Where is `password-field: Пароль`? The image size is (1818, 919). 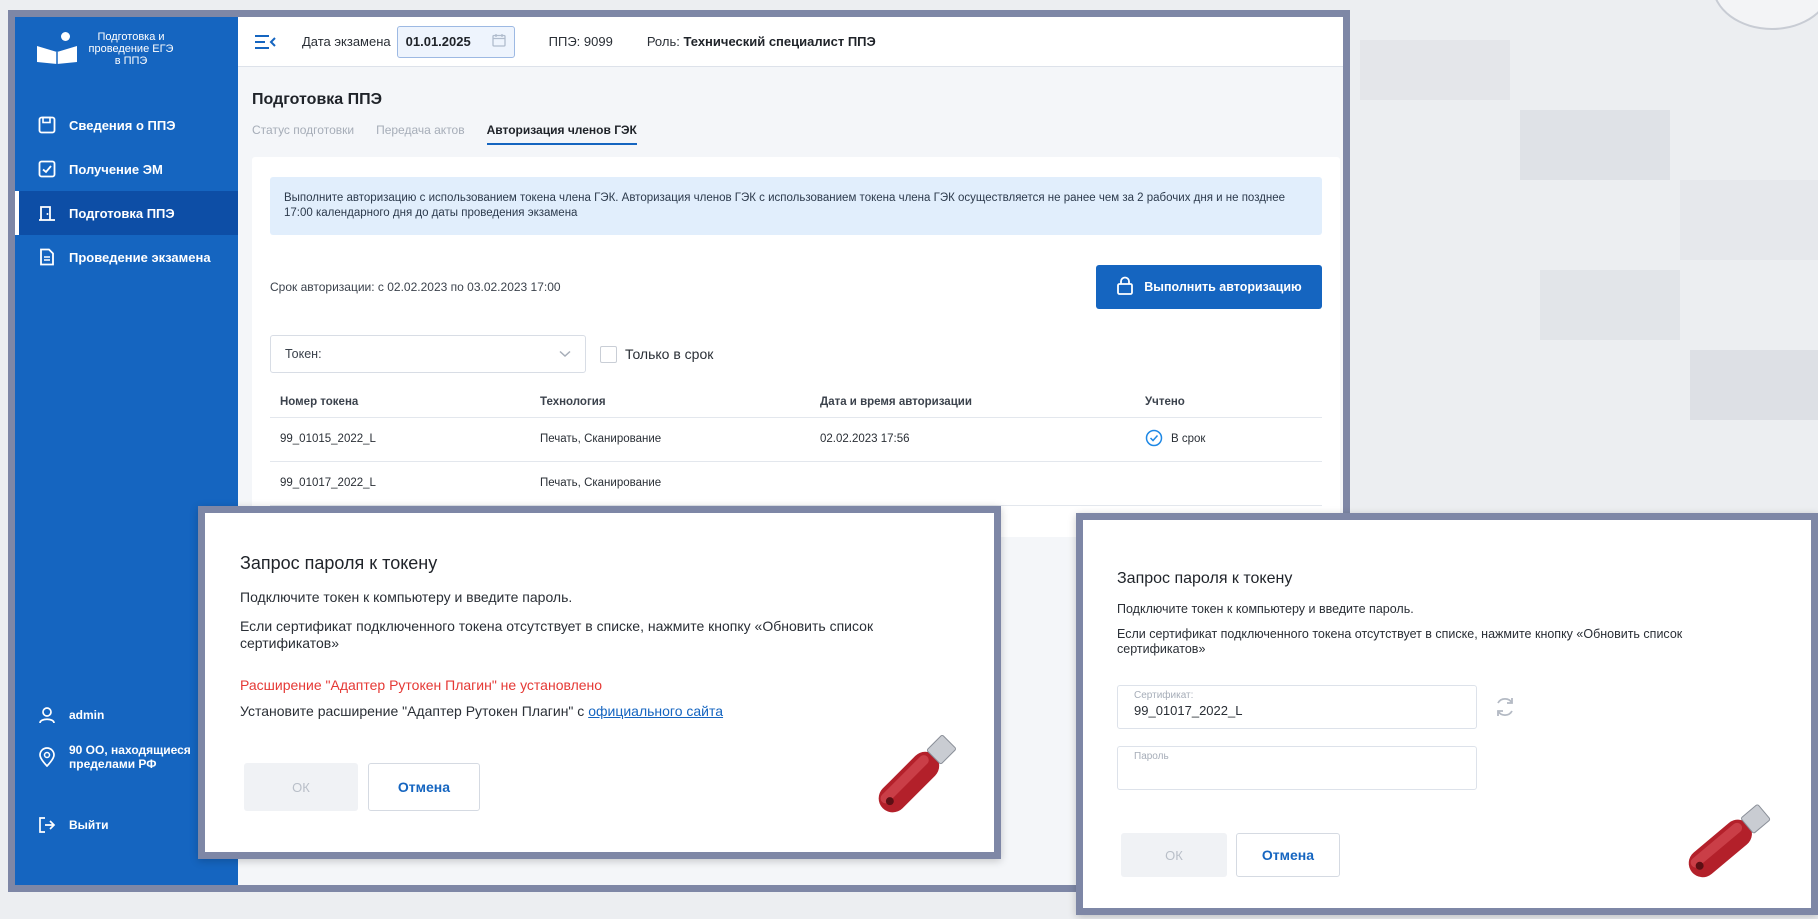 password-field: Пароль is located at coordinates (1297, 768).